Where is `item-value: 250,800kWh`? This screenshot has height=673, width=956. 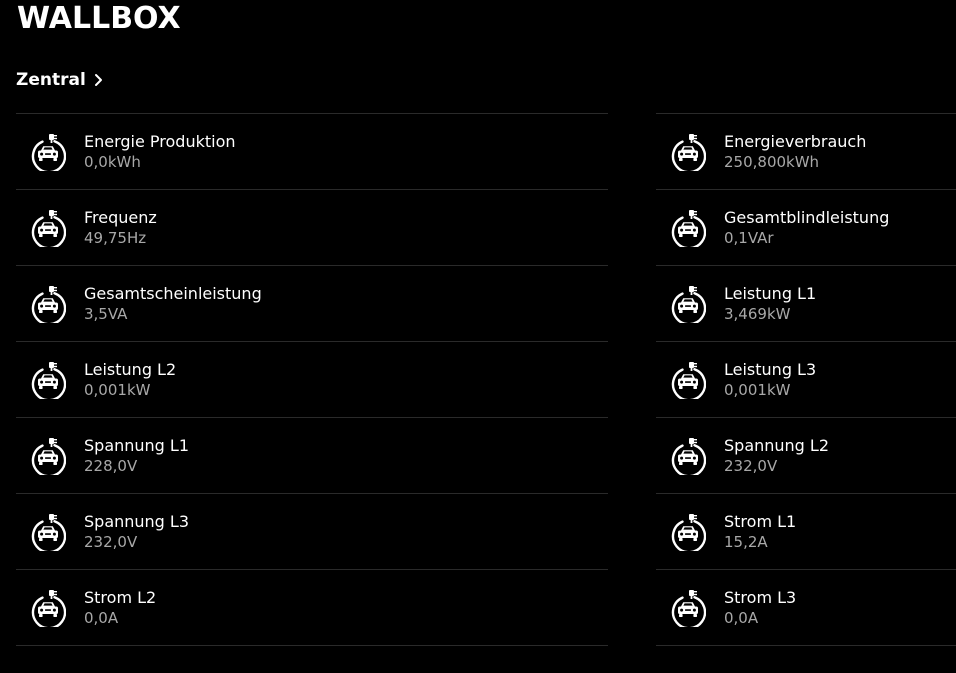 item-value: 250,800kWh is located at coordinates (772, 162).